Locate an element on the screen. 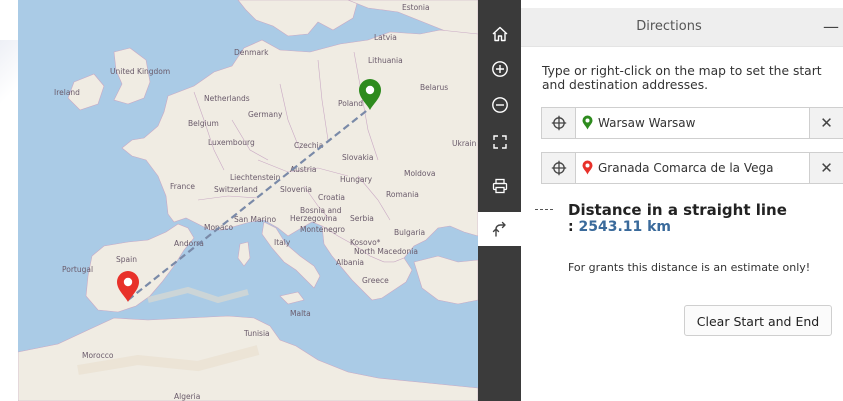 This screenshot has width=843, height=401. panel-title: Directions is located at coordinates (669, 26).